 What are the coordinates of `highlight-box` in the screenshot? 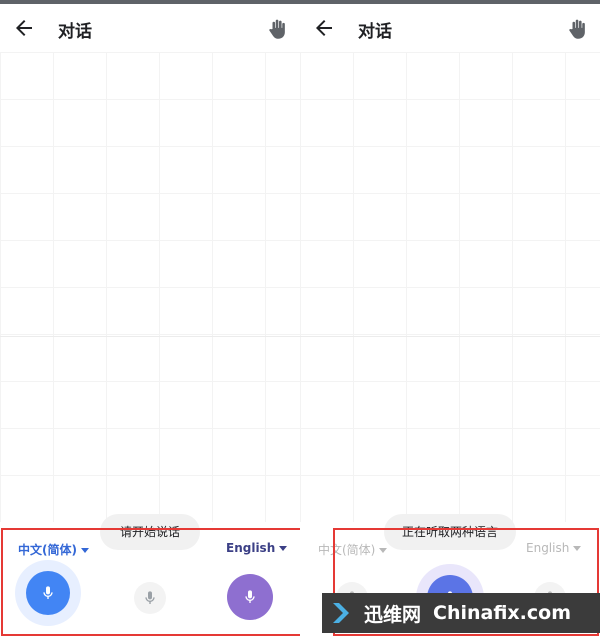 It's located at (150, 582).